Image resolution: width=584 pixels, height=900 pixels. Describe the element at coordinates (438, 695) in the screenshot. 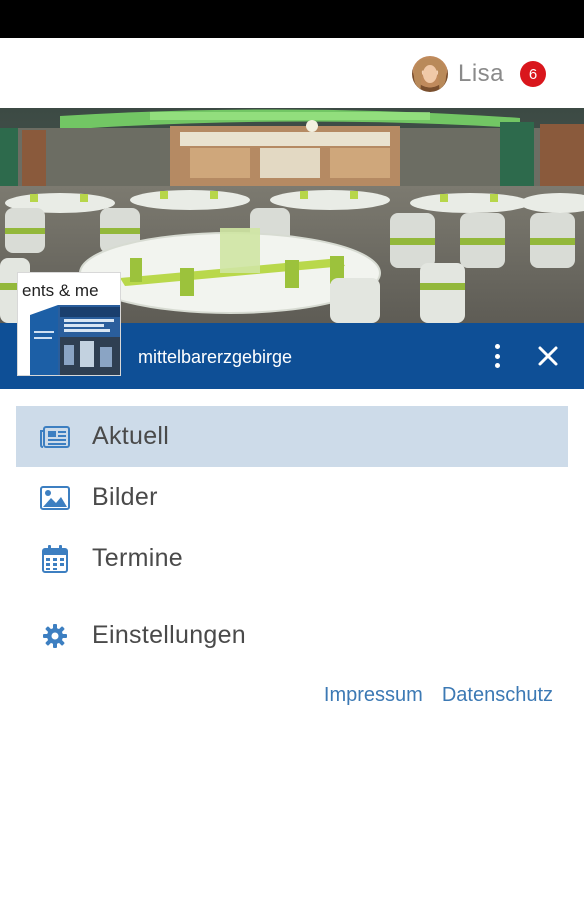

I see `footer-links: Impressum Datenschutz` at that location.